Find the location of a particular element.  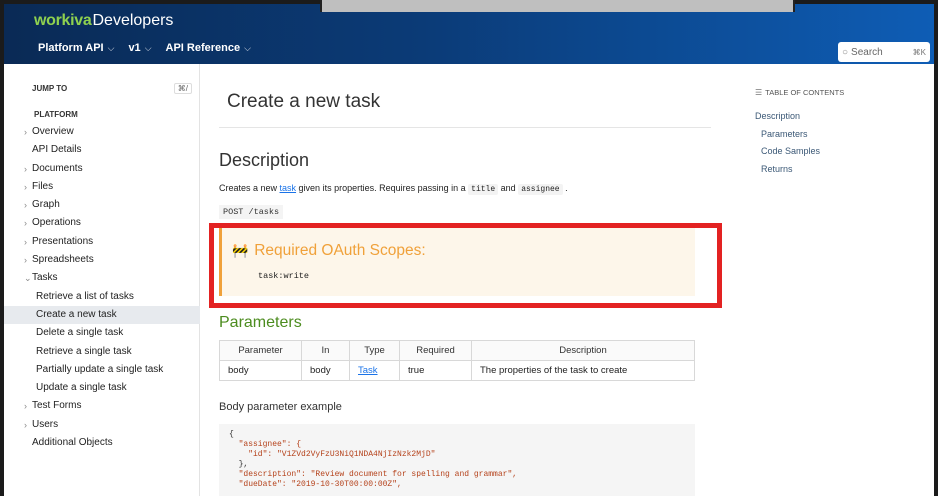

sidebar-item: Delete a single task is located at coordinates (102, 333).